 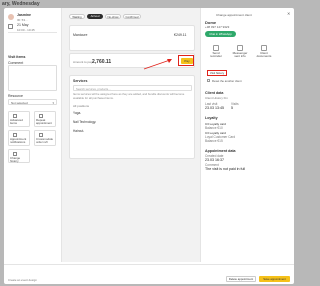 I want to click on visit-items-label: Visit items, so click(x=17, y=57).